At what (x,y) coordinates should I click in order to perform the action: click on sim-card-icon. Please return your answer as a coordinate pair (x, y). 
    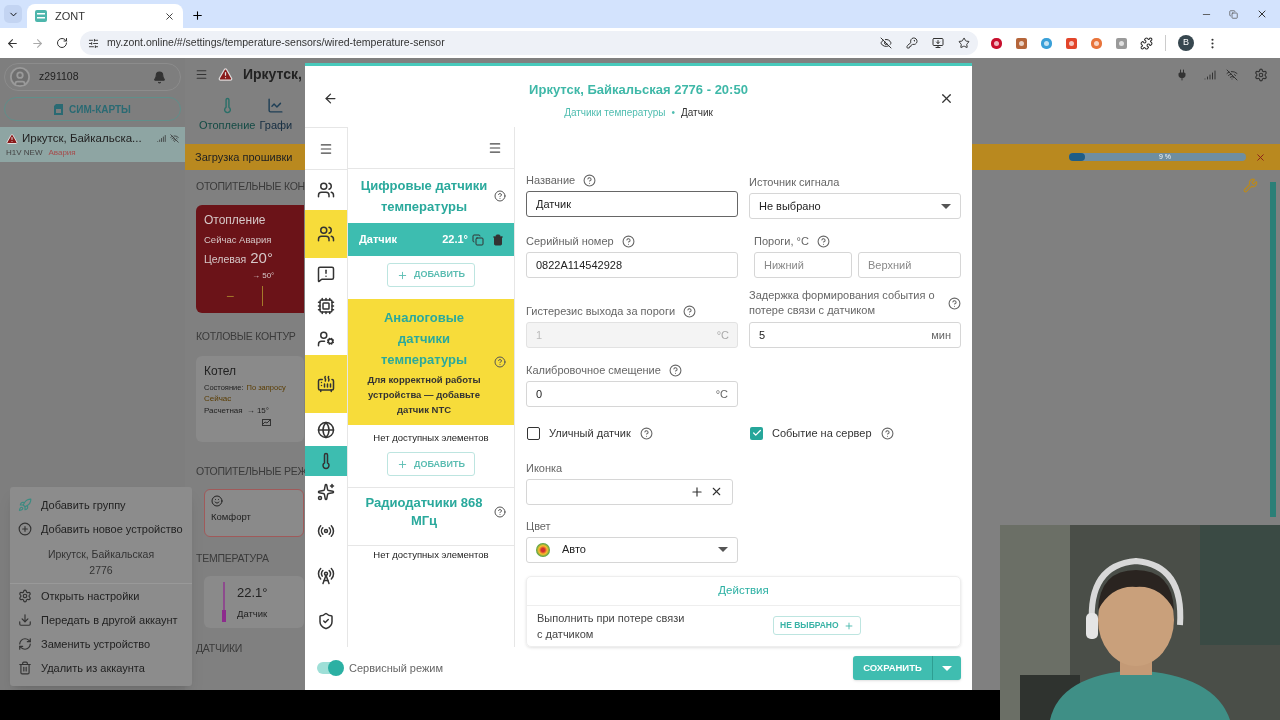
    Looking at the image, I should click on (59, 109).